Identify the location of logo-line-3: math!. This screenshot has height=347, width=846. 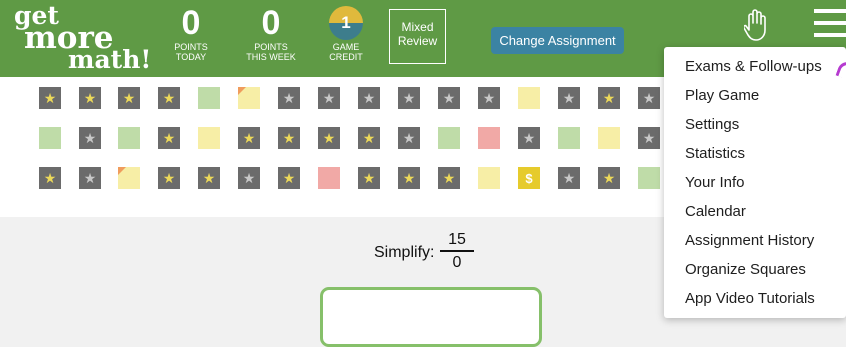
(110, 59).